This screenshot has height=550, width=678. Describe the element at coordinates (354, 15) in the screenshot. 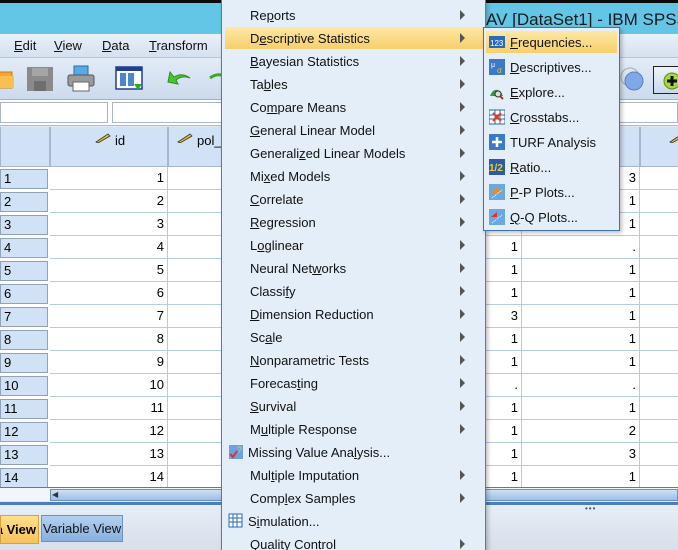

I see `menu-item-reports: Reports` at that location.